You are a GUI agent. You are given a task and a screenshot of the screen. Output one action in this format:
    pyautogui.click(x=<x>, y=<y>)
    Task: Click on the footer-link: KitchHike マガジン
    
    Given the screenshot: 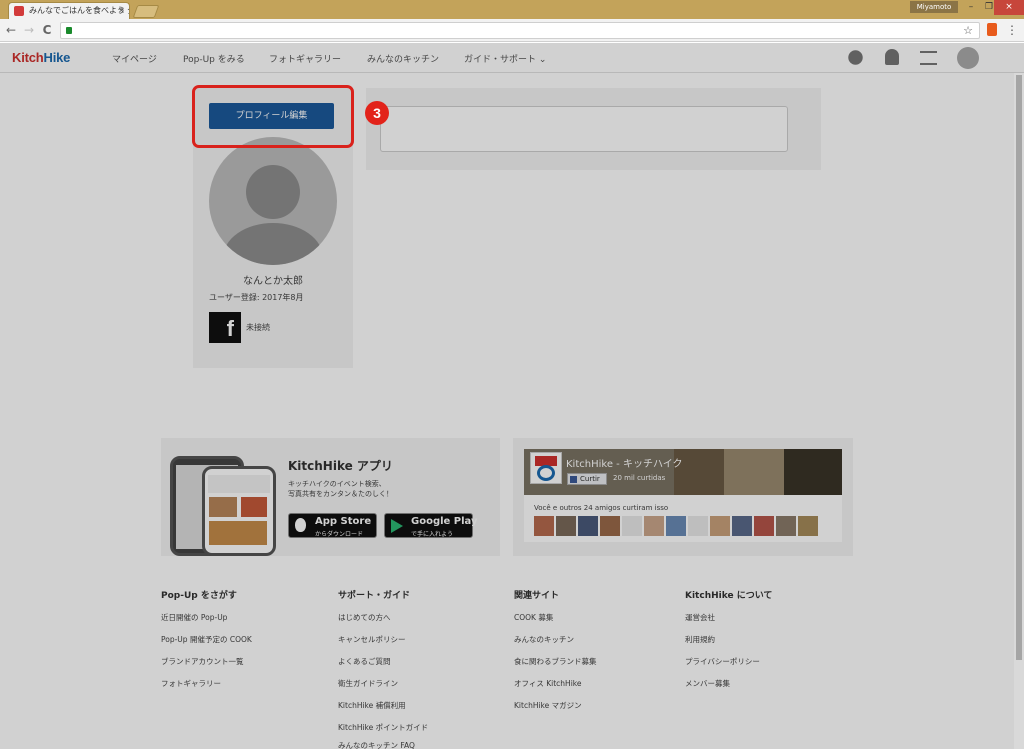 What is the action you would take?
    pyautogui.click(x=548, y=705)
    